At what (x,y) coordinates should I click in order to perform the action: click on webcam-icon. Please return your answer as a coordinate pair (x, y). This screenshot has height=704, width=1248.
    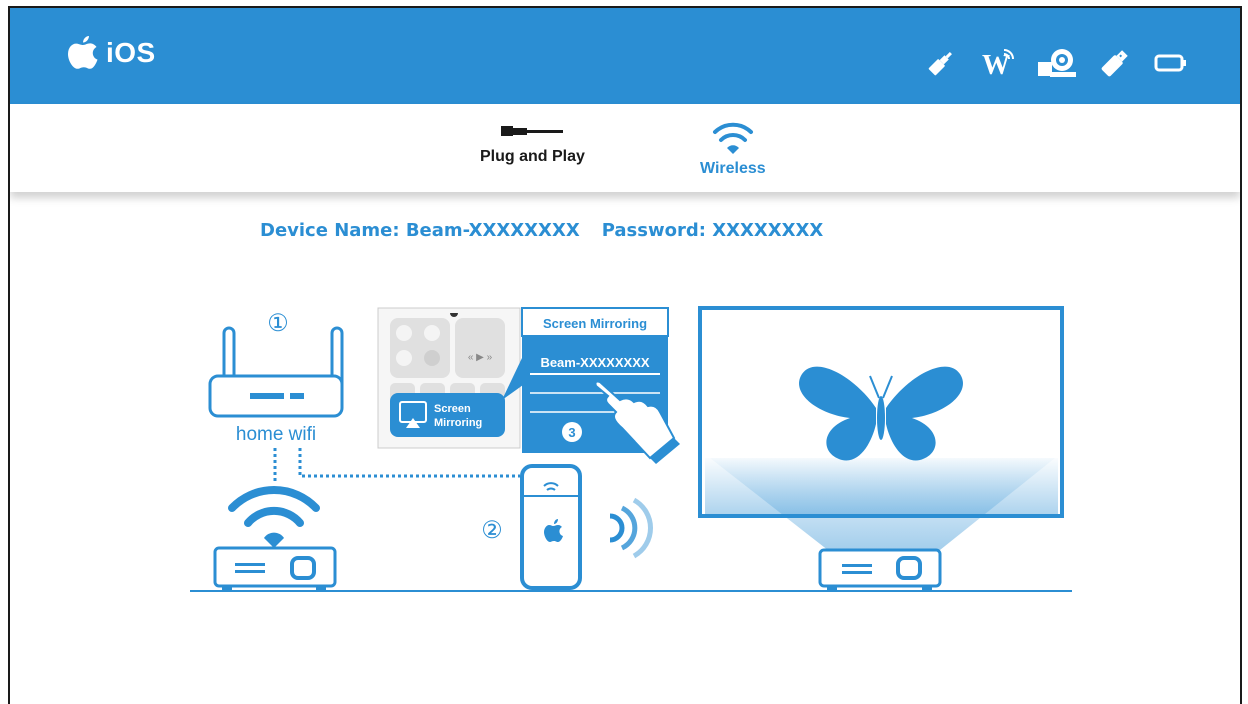
    Looking at the image, I should click on (1056, 63).